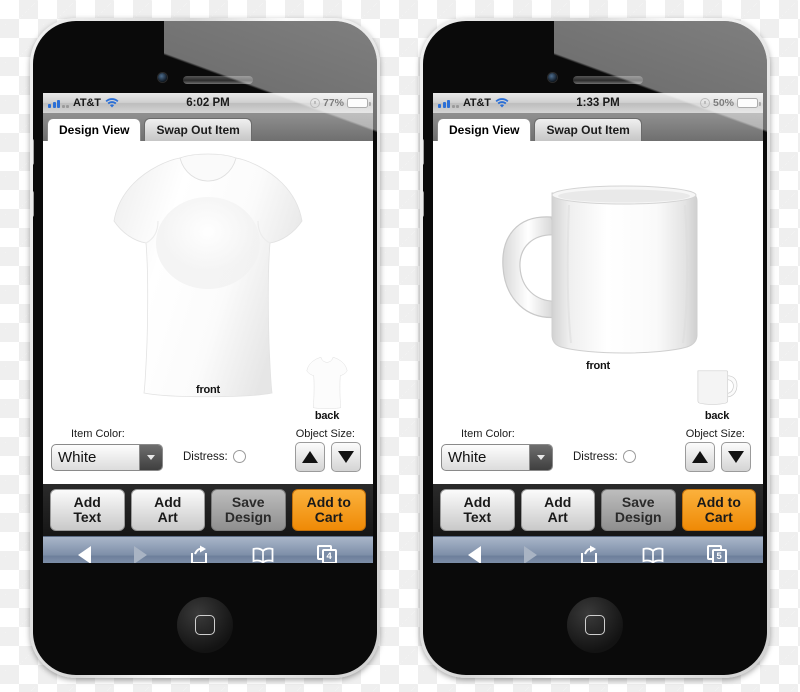 Image resolution: width=800 pixels, height=692 pixels. Describe the element at coordinates (208, 390) in the screenshot. I see `product-front-label: front` at that location.